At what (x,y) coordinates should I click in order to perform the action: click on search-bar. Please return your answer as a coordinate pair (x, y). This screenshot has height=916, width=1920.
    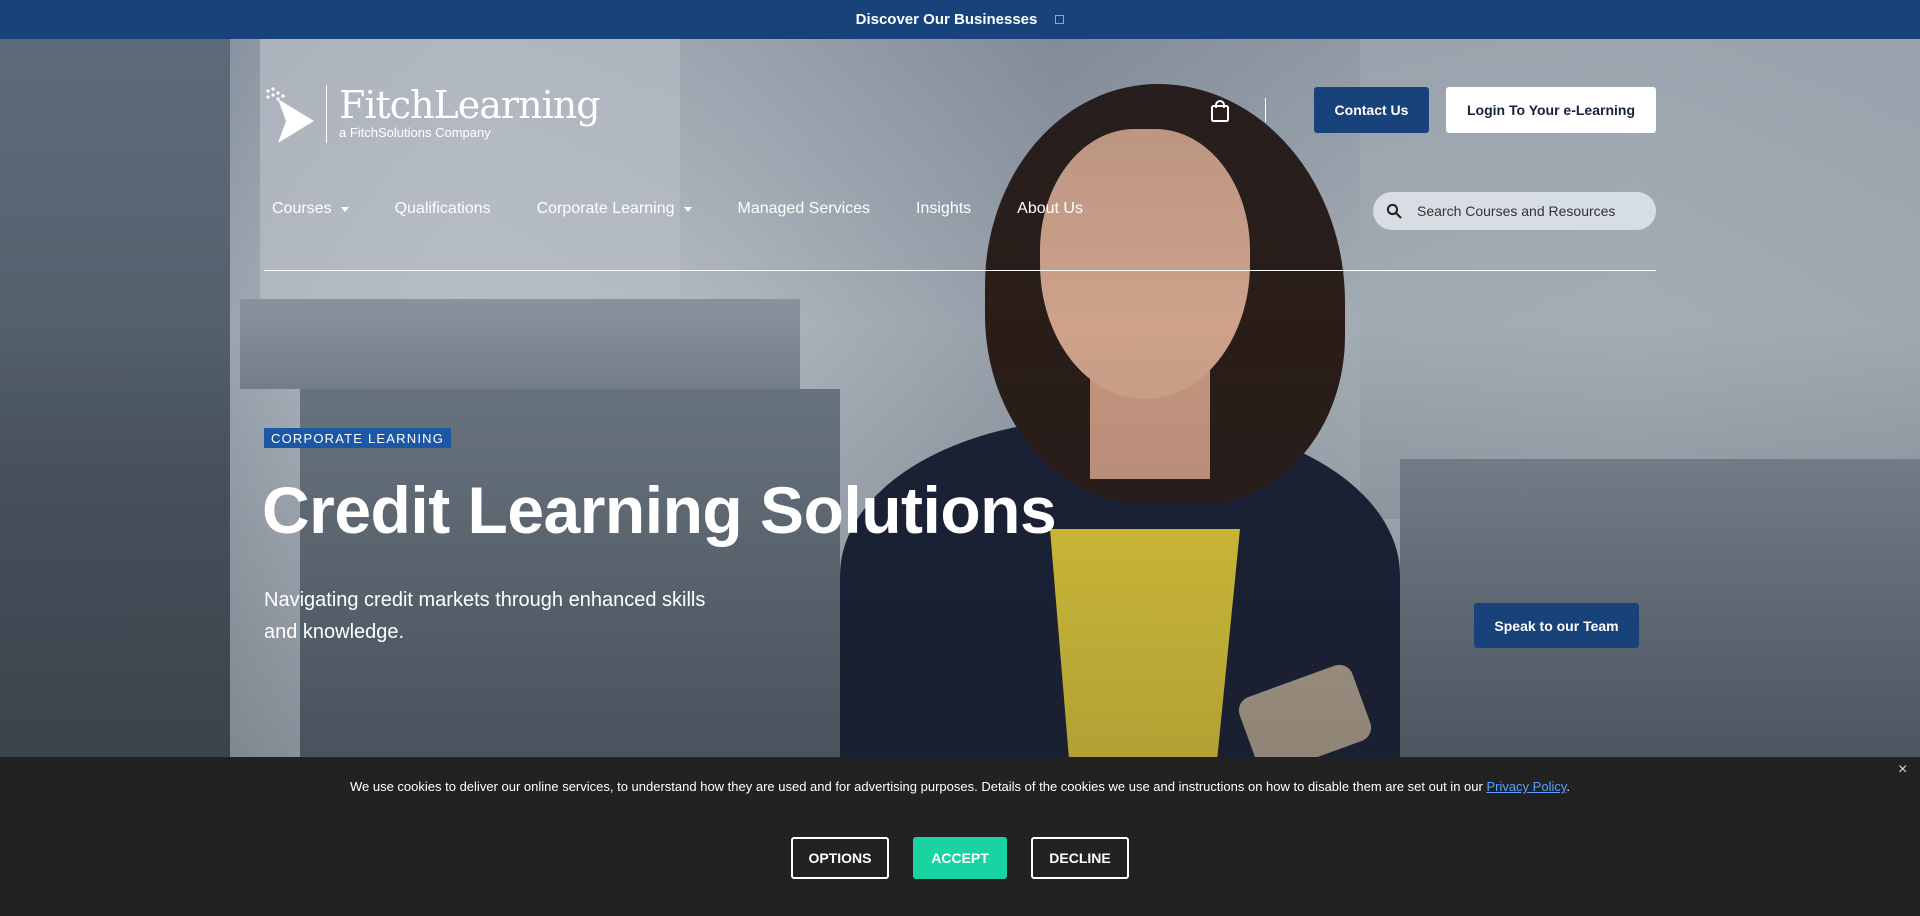
    Looking at the image, I should click on (1514, 211).